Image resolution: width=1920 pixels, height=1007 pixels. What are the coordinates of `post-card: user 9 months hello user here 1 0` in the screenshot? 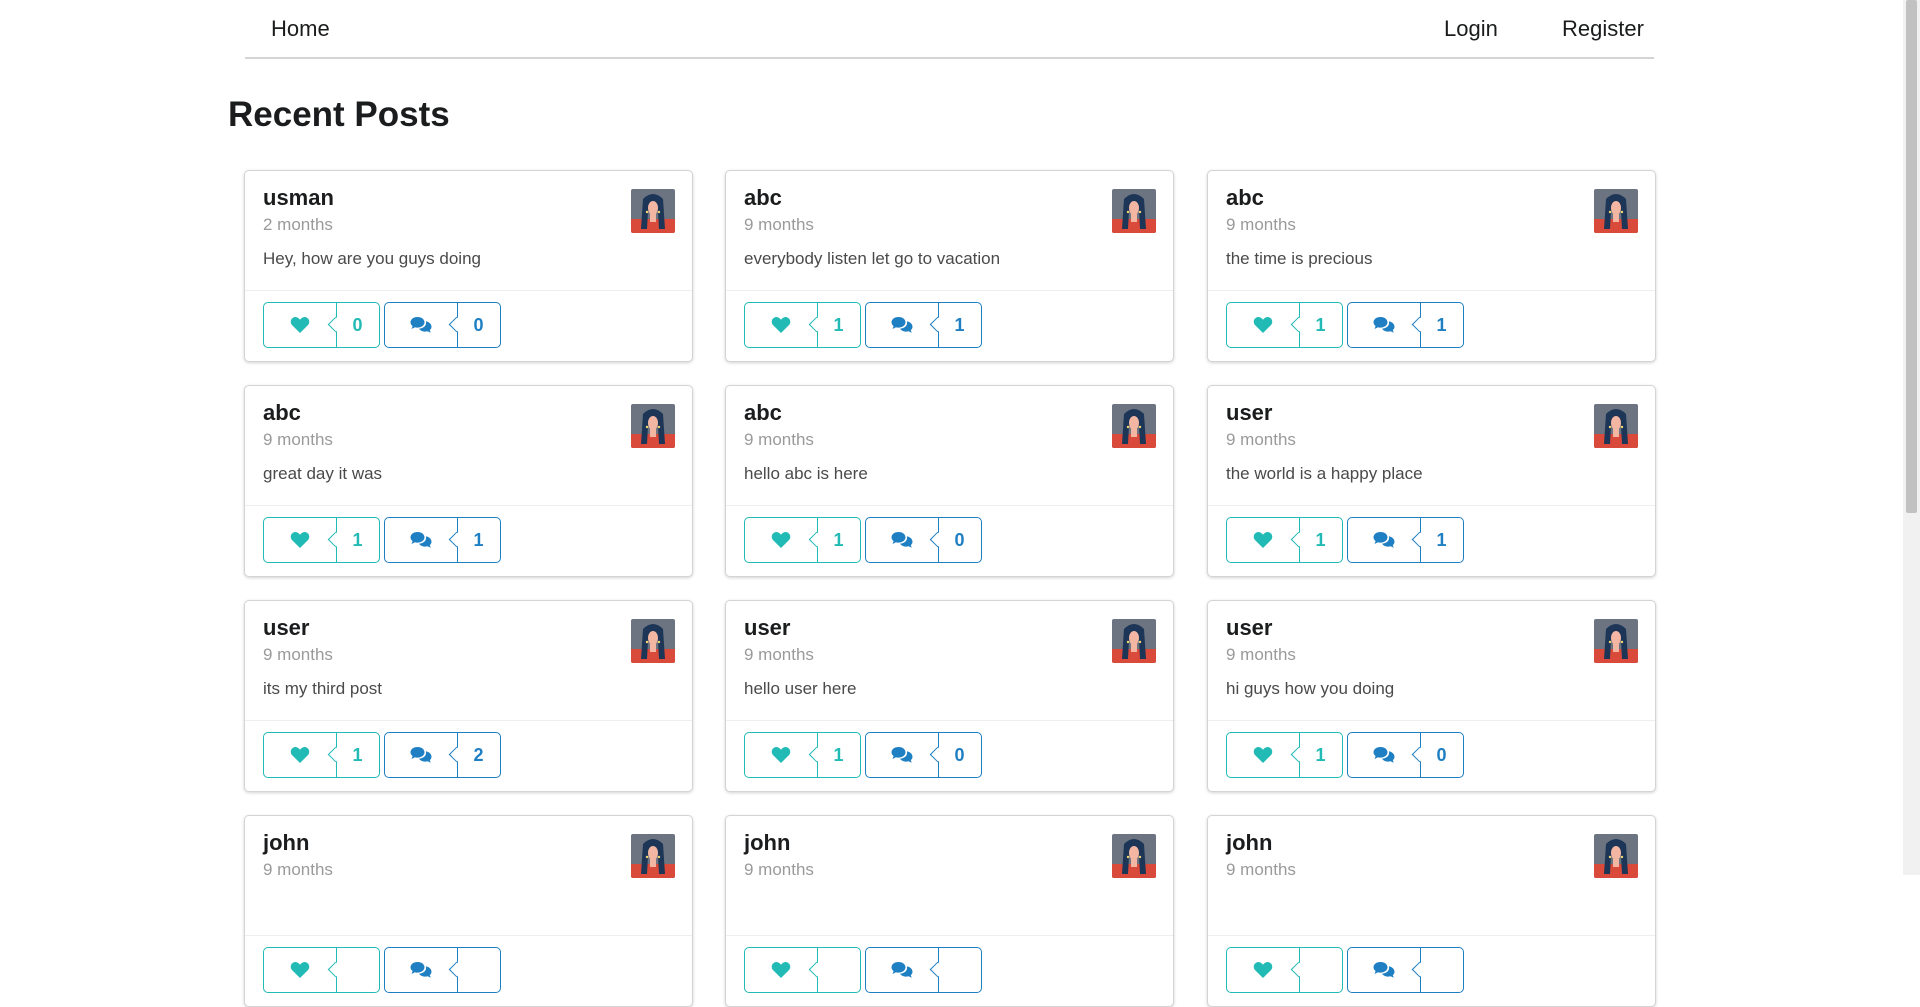 It's located at (949, 696).